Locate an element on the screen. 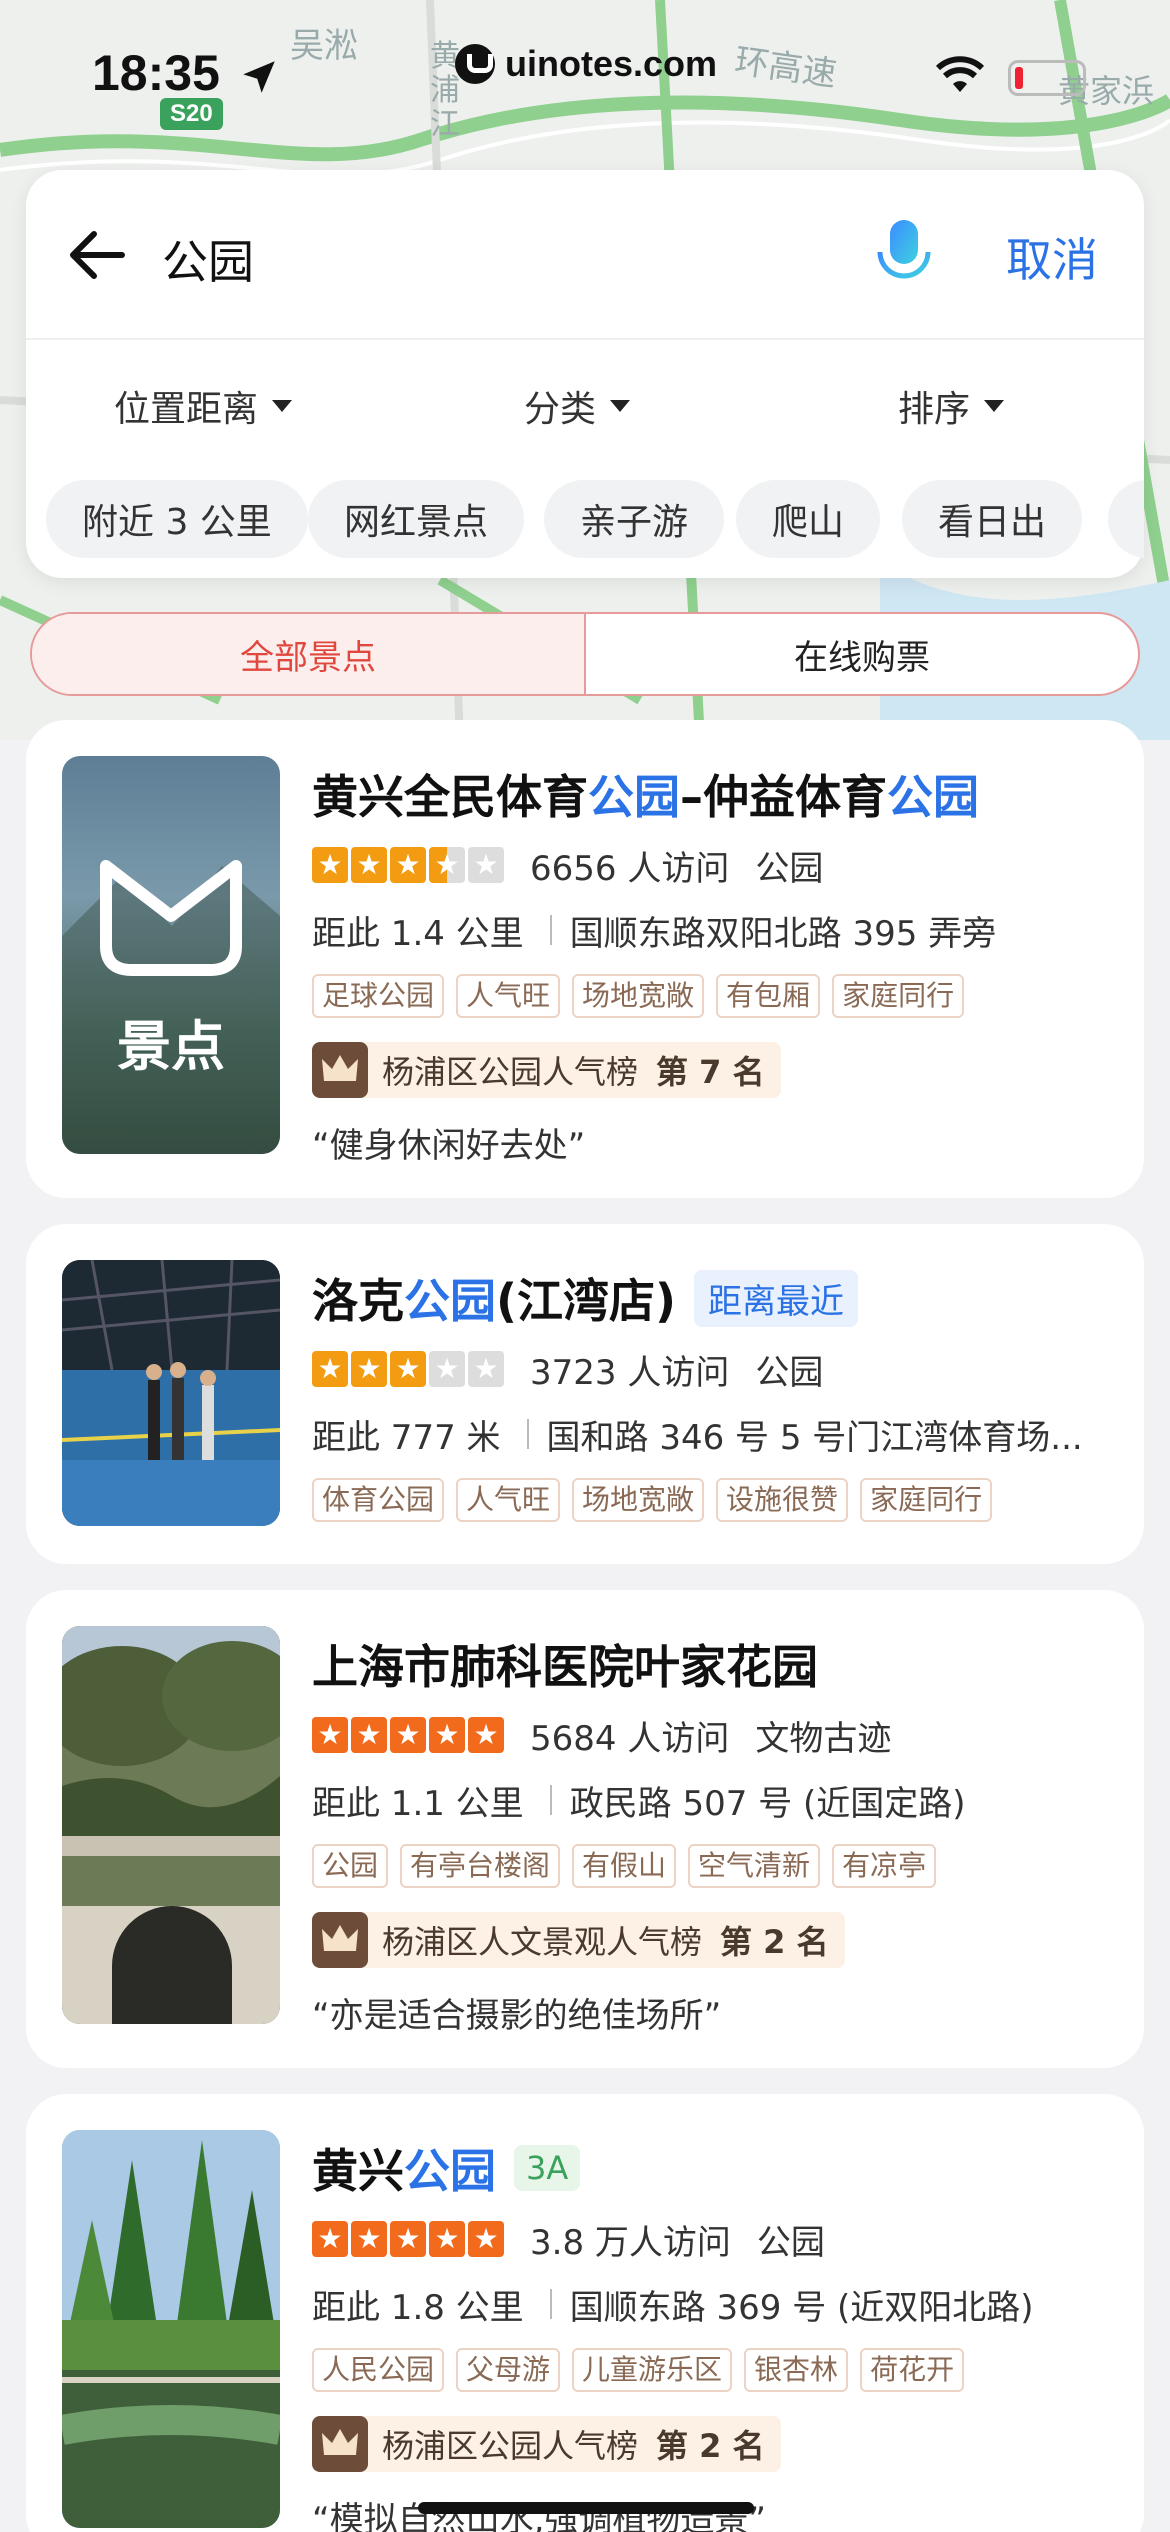 The image size is (1170, 2532). chip: 看日出 is located at coordinates (992, 519).